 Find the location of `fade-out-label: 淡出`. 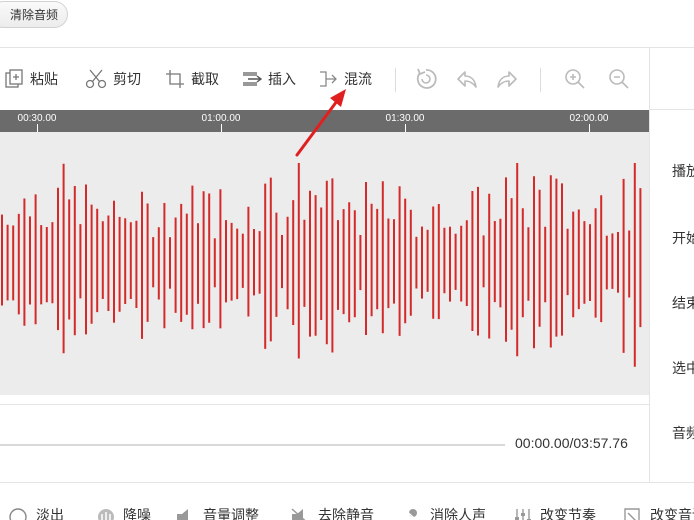

fade-out-label: 淡出 is located at coordinates (50, 513).